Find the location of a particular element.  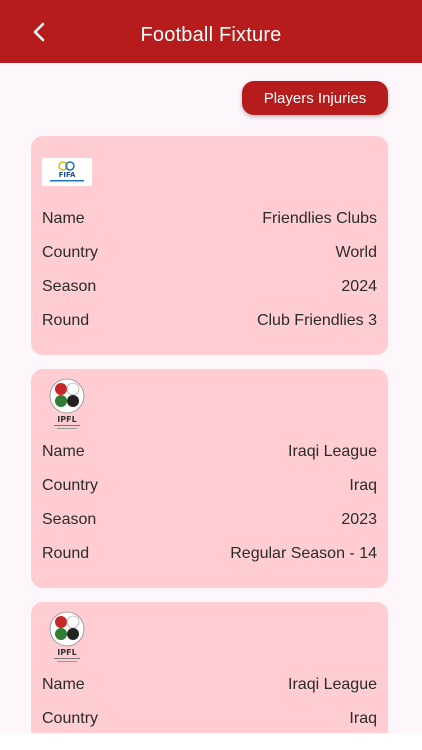

page-title: Football Fixture is located at coordinates (211, 35).